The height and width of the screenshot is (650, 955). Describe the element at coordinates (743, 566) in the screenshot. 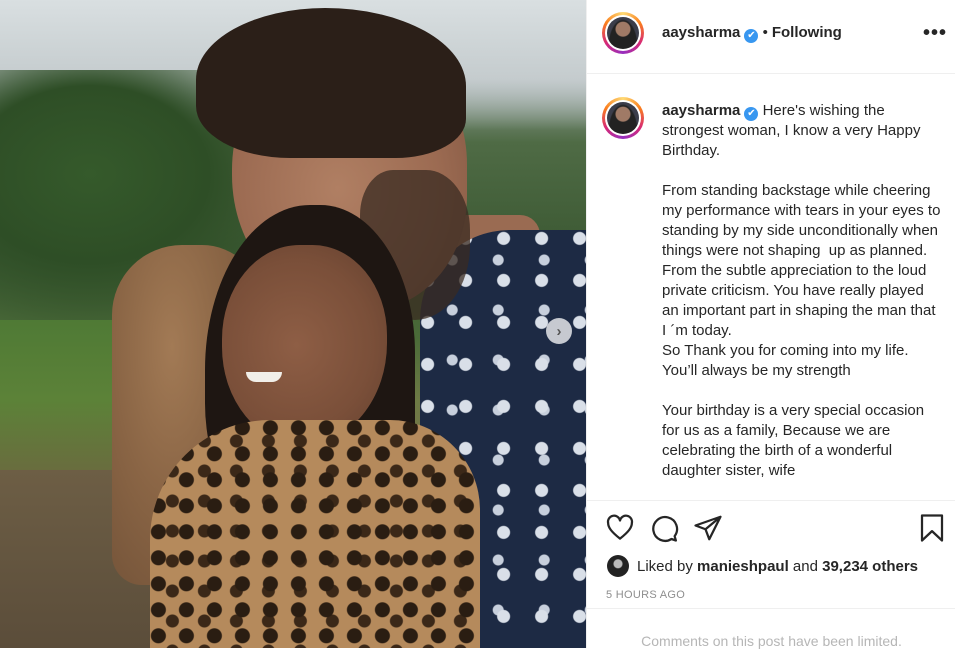

I see `liker-username: manieshpaul` at that location.